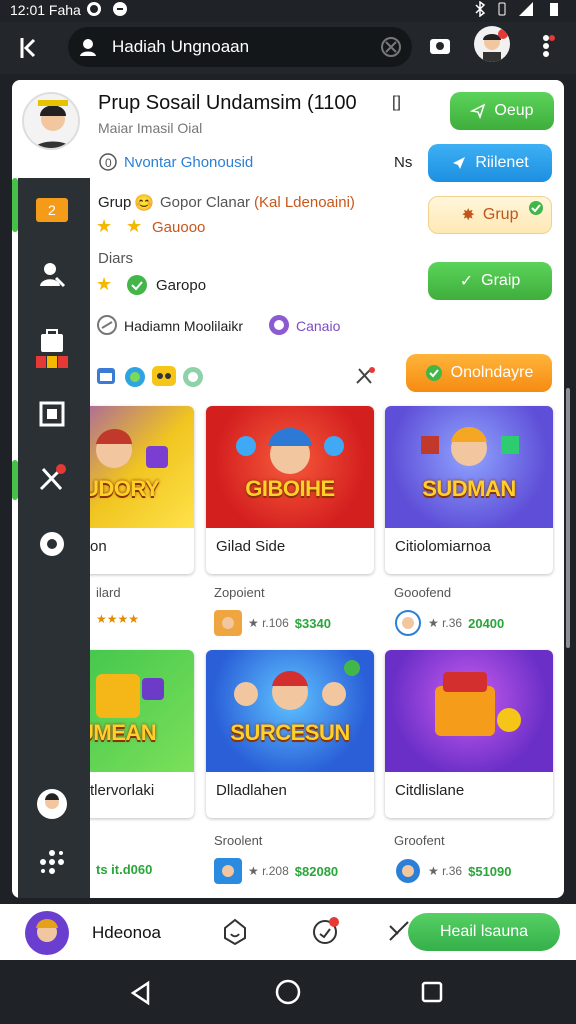 This screenshot has width=576, height=1024. I want to click on graip-label: Graip, so click(501, 280).